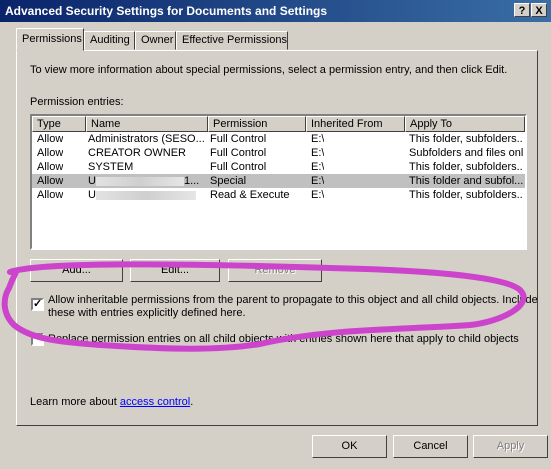  What do you see at coordinates (109, 40) in the screenshot?
I see `tab-auditing: Auditing` at bounding box center [109, 40].